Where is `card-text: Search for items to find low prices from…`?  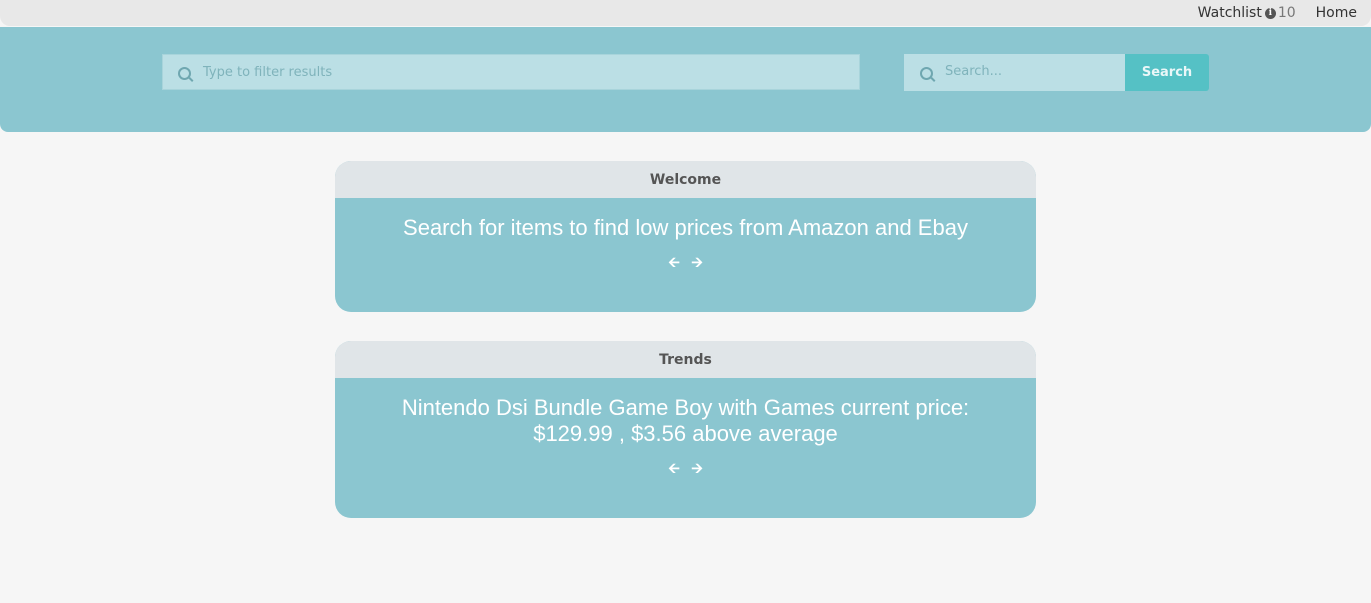 card-text: Search for items to find low prices from… is located at coordinates (685, 227).